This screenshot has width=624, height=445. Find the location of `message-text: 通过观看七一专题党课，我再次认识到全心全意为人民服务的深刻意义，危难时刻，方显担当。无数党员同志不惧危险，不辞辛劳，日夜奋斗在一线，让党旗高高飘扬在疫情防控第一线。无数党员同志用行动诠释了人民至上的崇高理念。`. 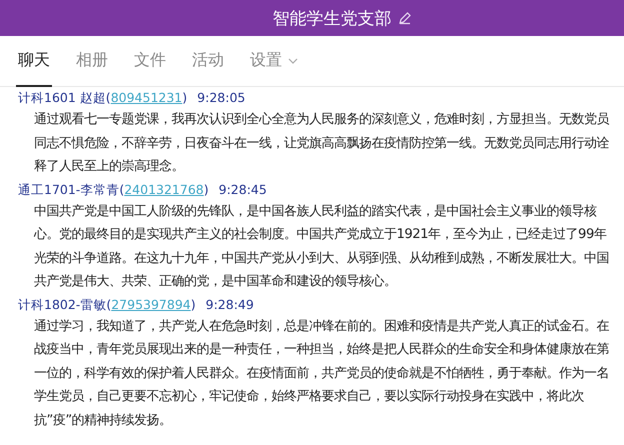

message-text: 通过观看七一专题党课，我再次认识到全心全意为人民服务的深刻意义，危难时刻，方显担当。无数党员同志不惧危险，不辞辛劳，日夜奋斗在一线，让党旗高高飘扬在疫情防控第一线。无数党员同志用行动诠释了人民至上的崇高理念。 is located at coordinates (321, 143).